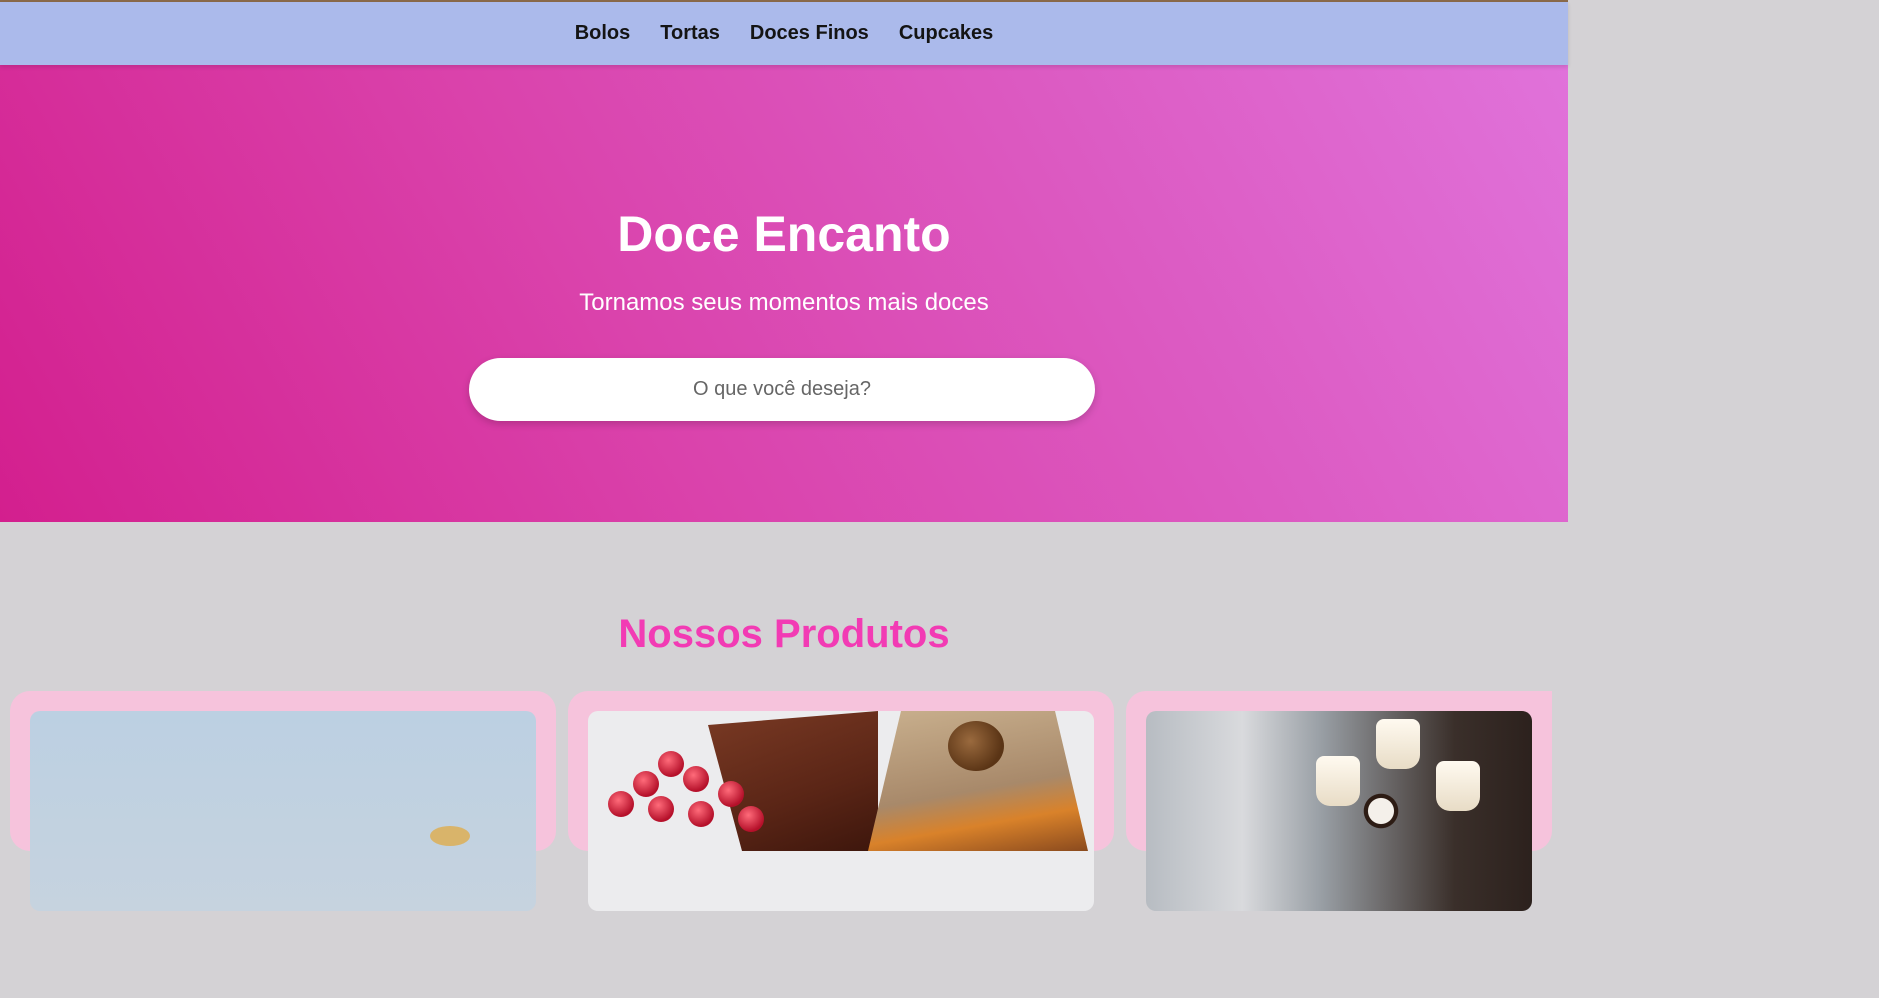 The width and height of the screenshot is (1879, 998). Describe the element at coordinates (690, 33) in the screenshot. I see `nav-link-tortas: Tortas` at that location.